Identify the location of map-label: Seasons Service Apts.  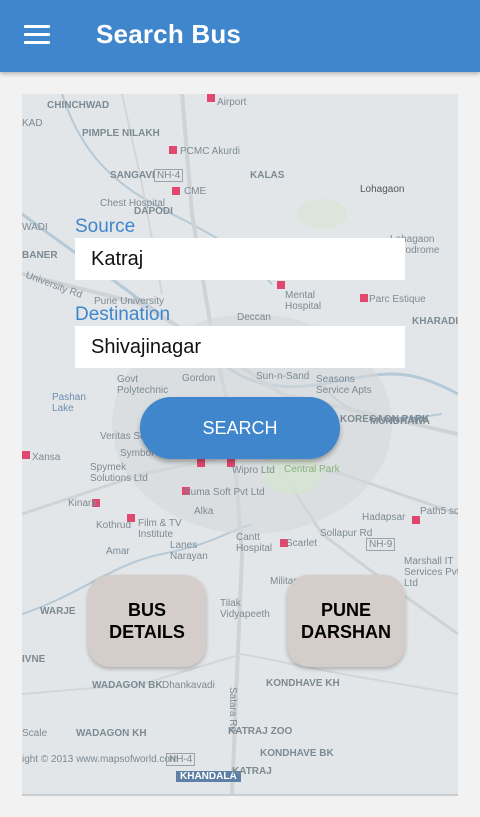
(344, 385).